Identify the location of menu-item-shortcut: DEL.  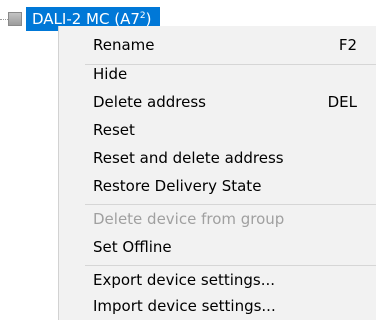
(342, 102).